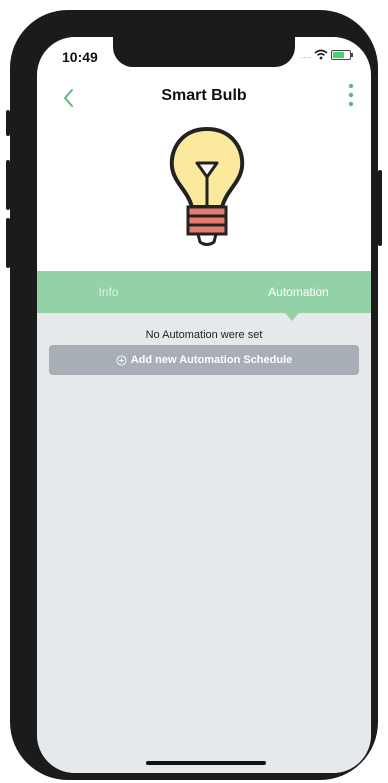  I want to click on kebab-menu-icon, so click(351, 96).